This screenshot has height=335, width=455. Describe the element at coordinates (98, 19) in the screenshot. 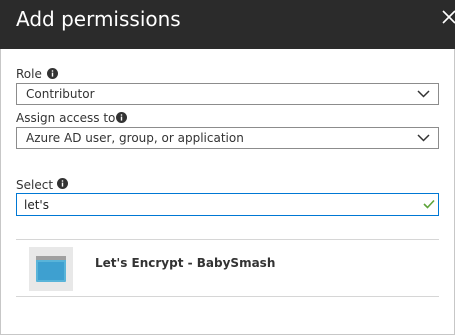

I see `panel-title: Add permissions` at that location.